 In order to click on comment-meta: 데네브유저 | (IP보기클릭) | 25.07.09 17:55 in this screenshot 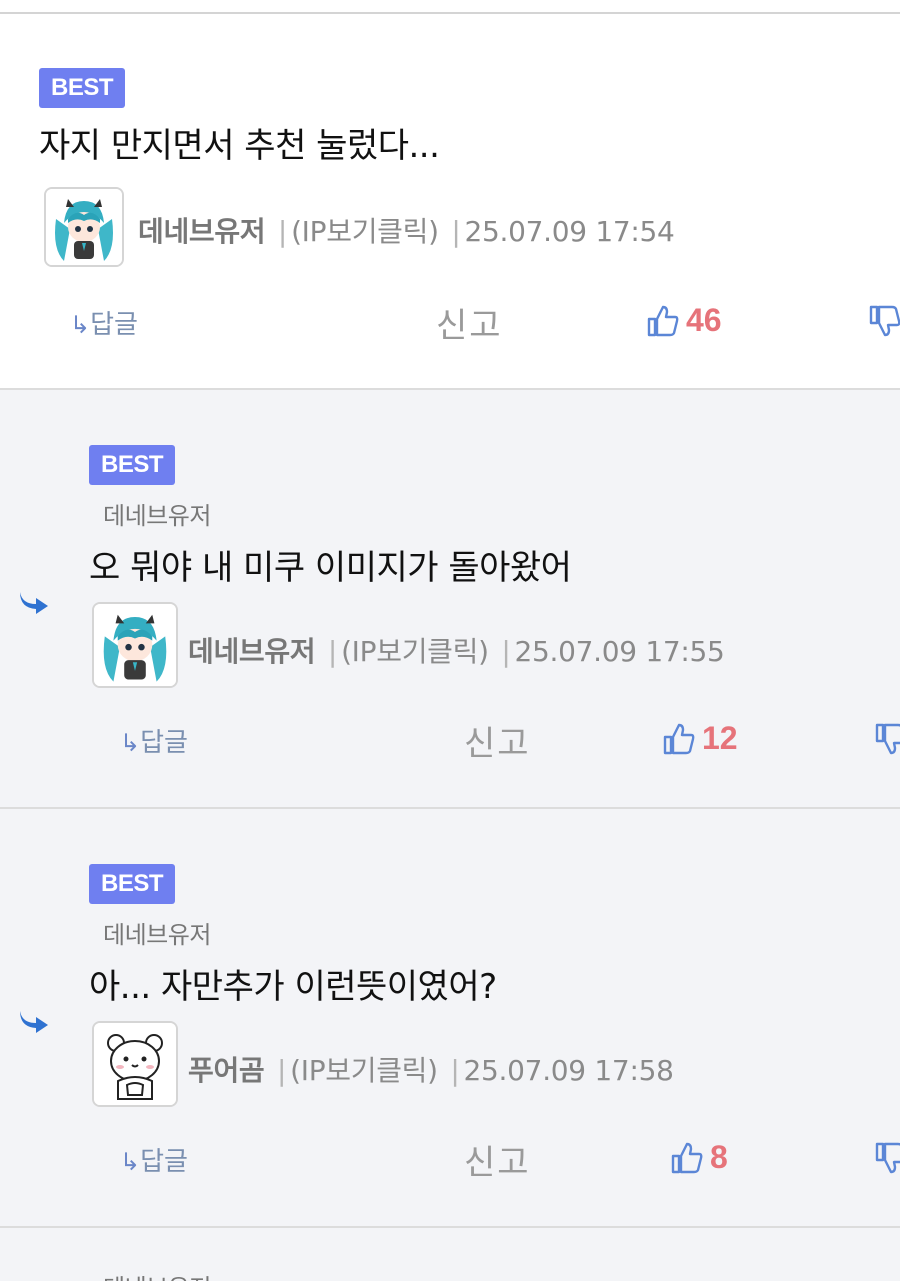, I will do `click(456, 650)`.